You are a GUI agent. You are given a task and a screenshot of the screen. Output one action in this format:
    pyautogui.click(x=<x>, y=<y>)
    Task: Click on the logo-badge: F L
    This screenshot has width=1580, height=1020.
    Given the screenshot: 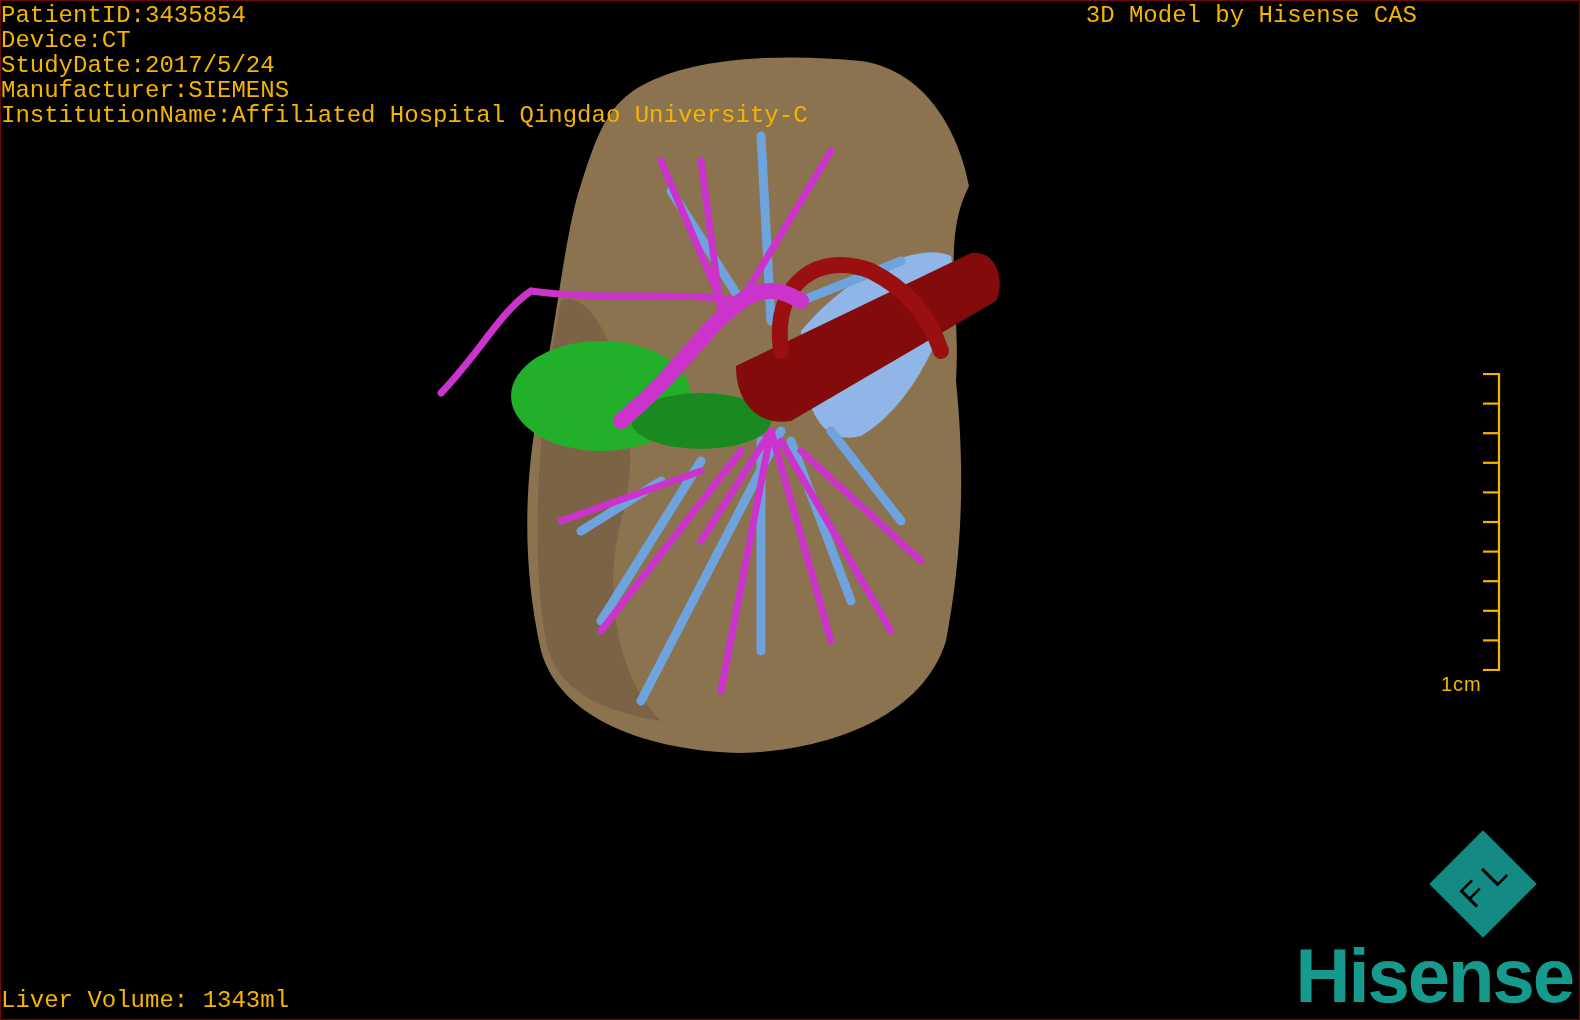 What is the action you would take?
    pyautogui.click(x=1483, y=884)
    